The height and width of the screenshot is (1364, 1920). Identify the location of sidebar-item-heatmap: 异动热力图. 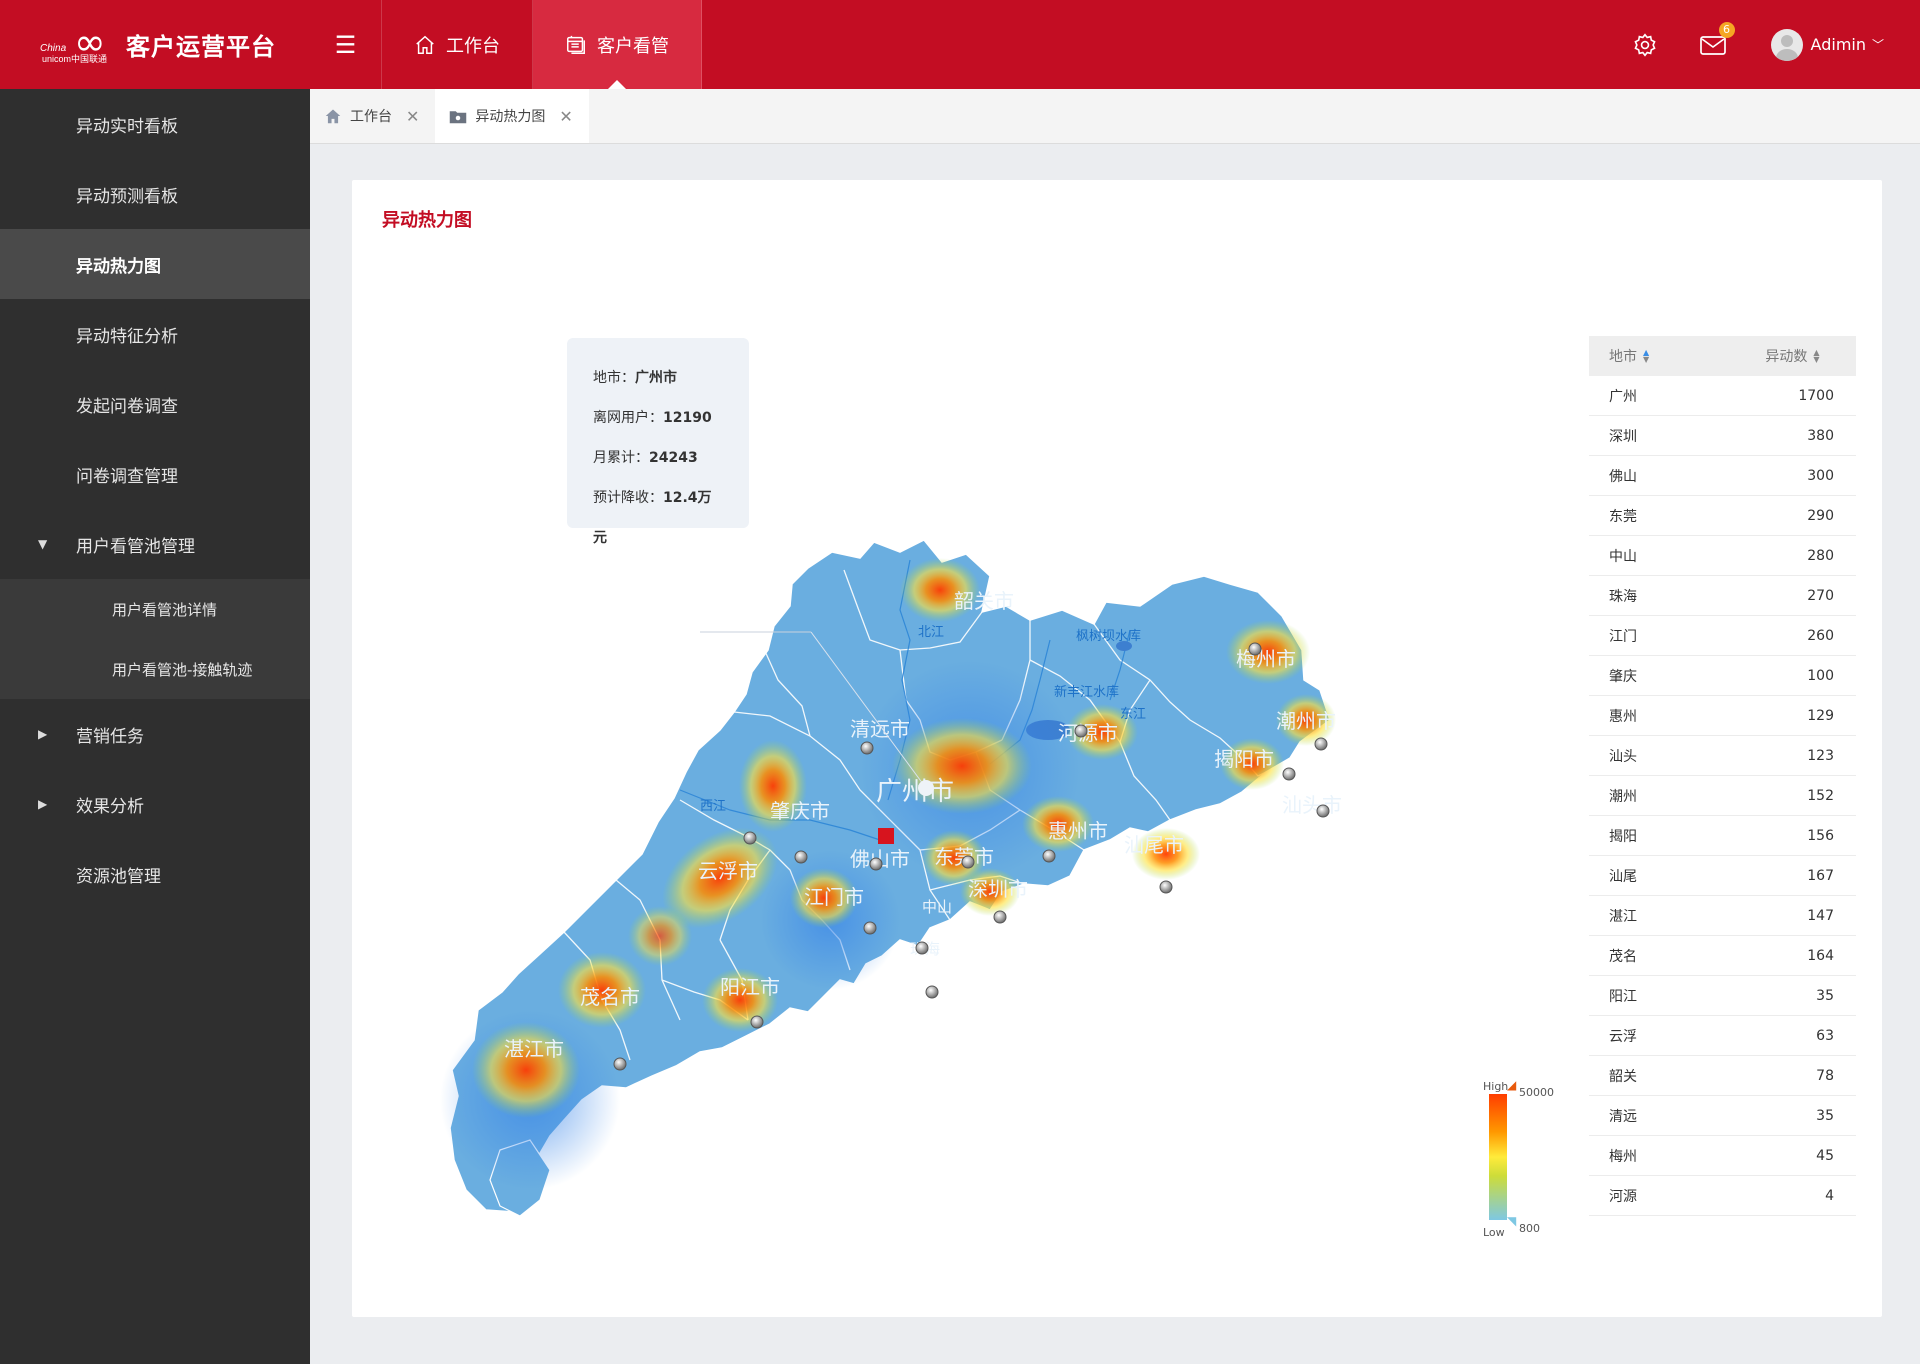
(155, 264).